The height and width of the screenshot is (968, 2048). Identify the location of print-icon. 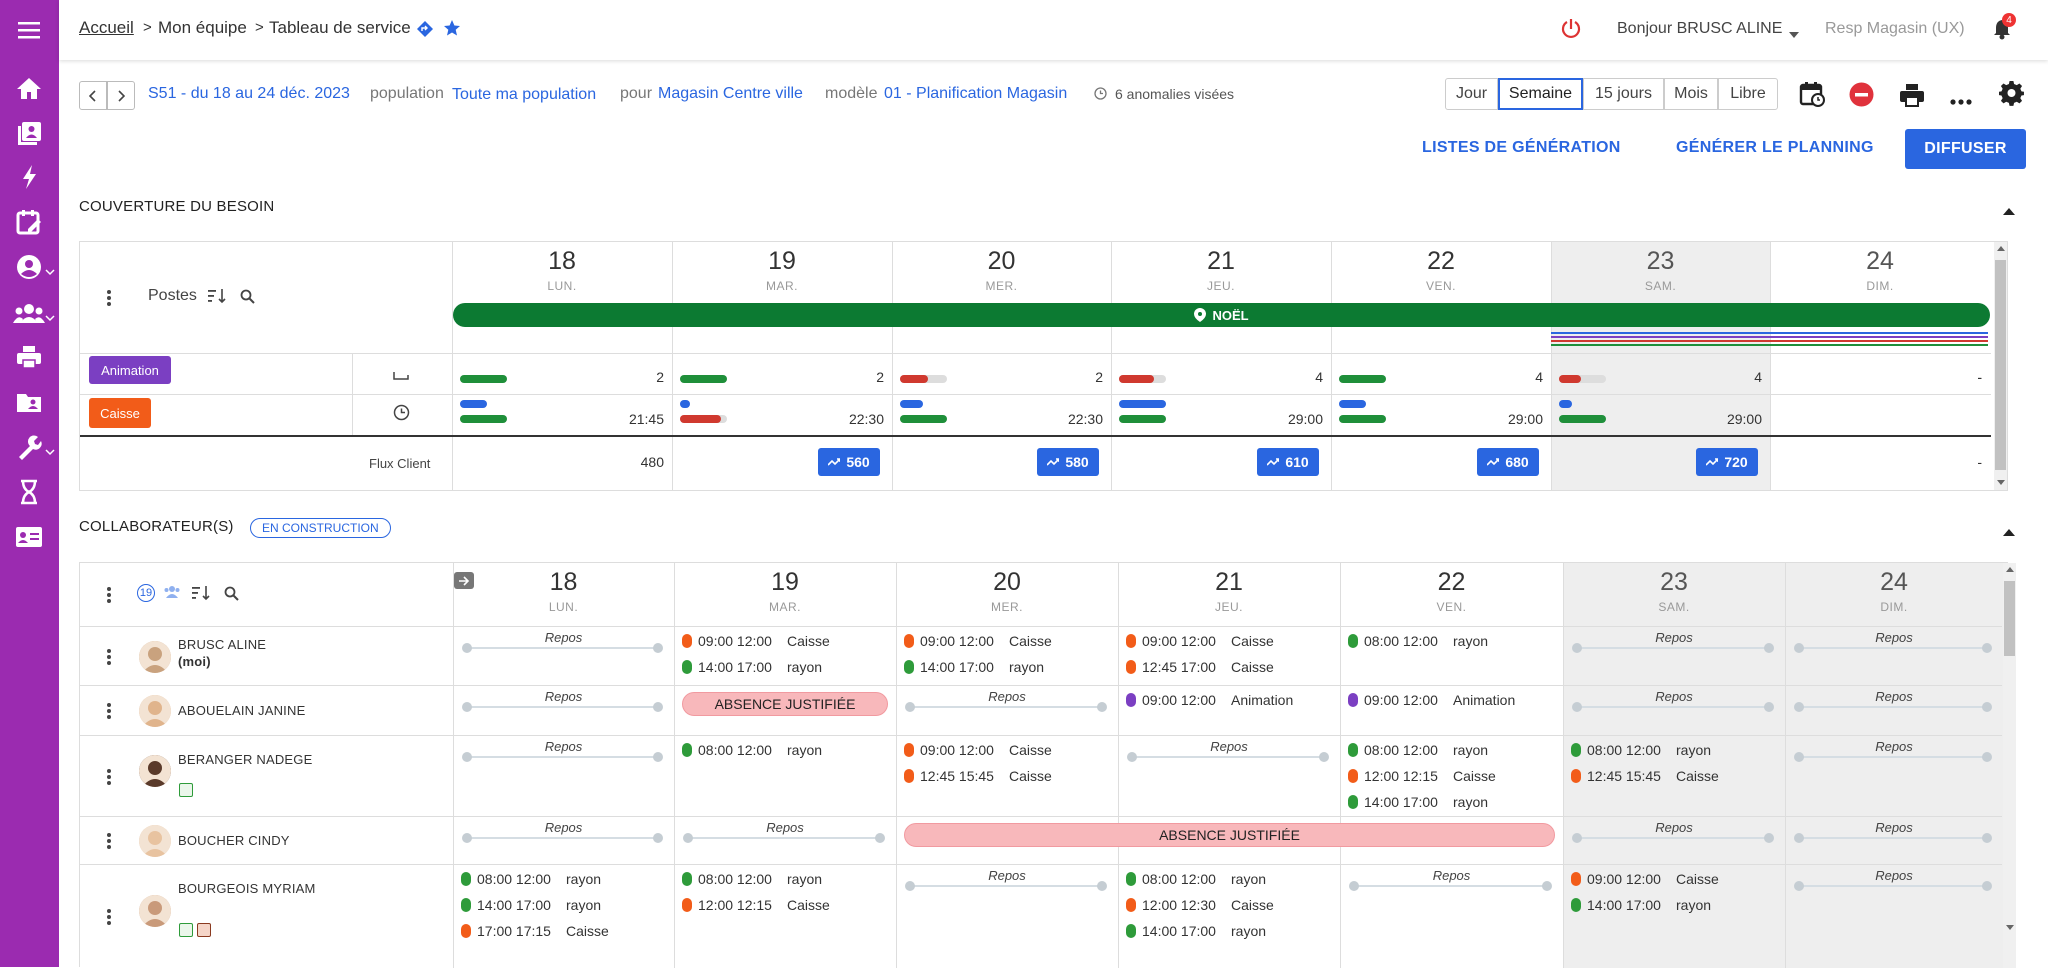
(1912, 97).